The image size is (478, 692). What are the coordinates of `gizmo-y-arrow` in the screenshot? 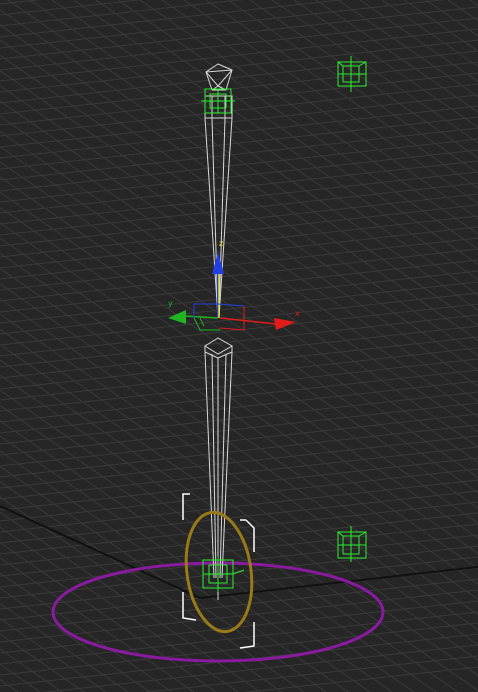 It's located at (177, 317).